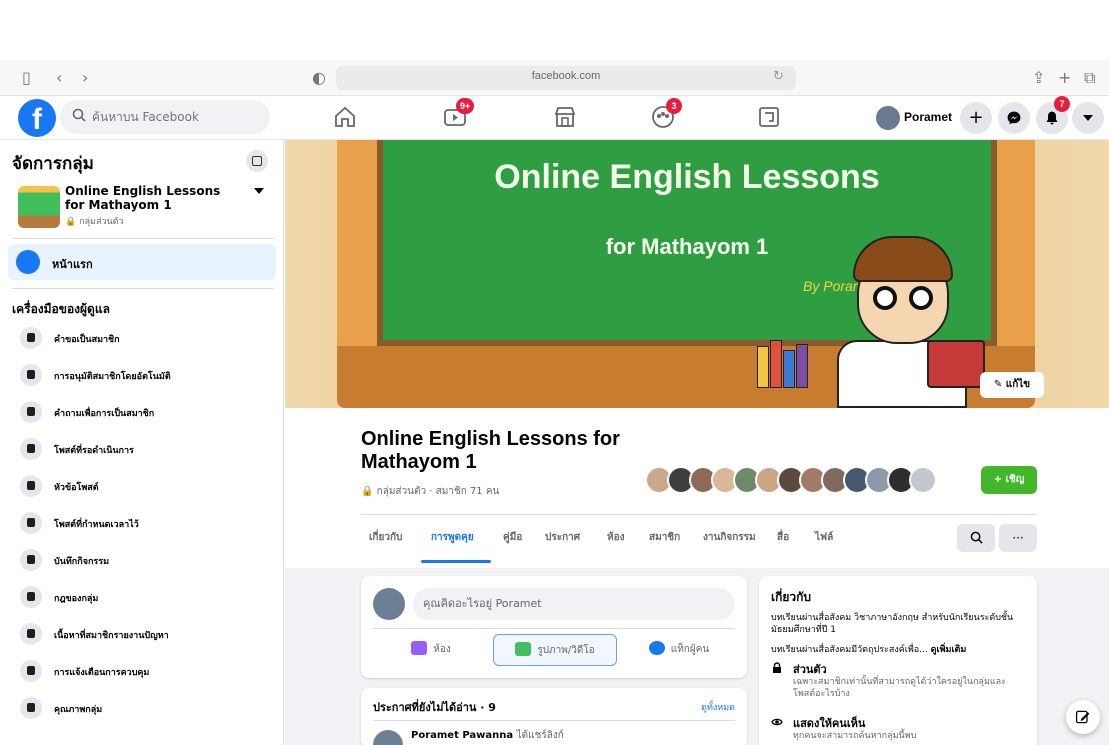 The width and height of the screenshot is (1109, 745). I want to click on sidebar-item-group-quality: คุณภาพกลุ่ม, so click(145, 709).